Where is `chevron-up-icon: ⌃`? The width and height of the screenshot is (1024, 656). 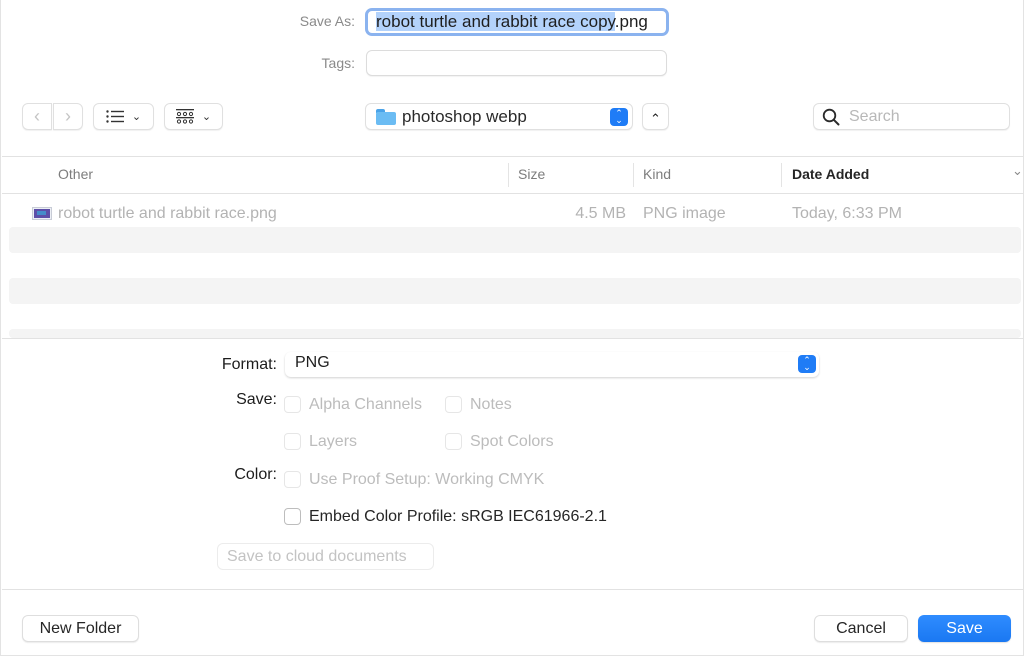 chevron-up-icon: ⌃ is located at coordinates (655, 118).